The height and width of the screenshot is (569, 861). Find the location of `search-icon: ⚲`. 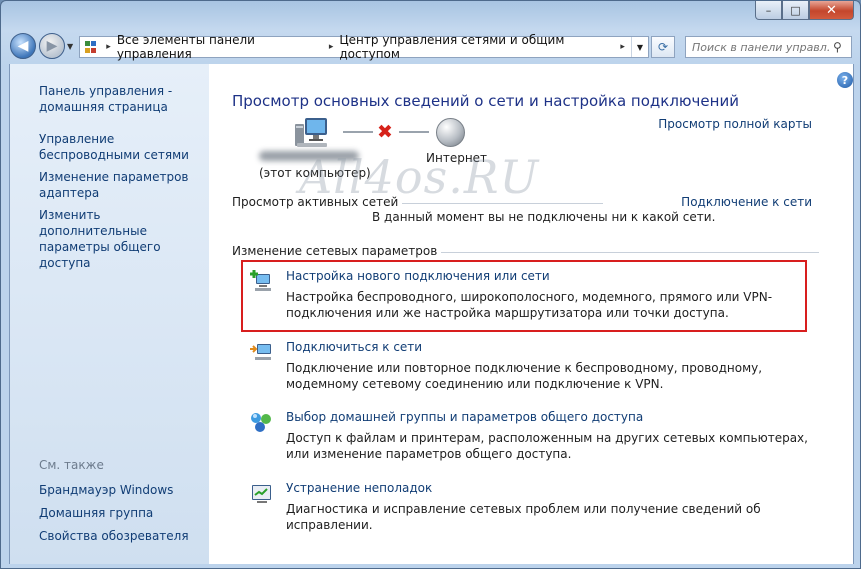

search-icon: ⚲ is located at coordinates (837, 47).